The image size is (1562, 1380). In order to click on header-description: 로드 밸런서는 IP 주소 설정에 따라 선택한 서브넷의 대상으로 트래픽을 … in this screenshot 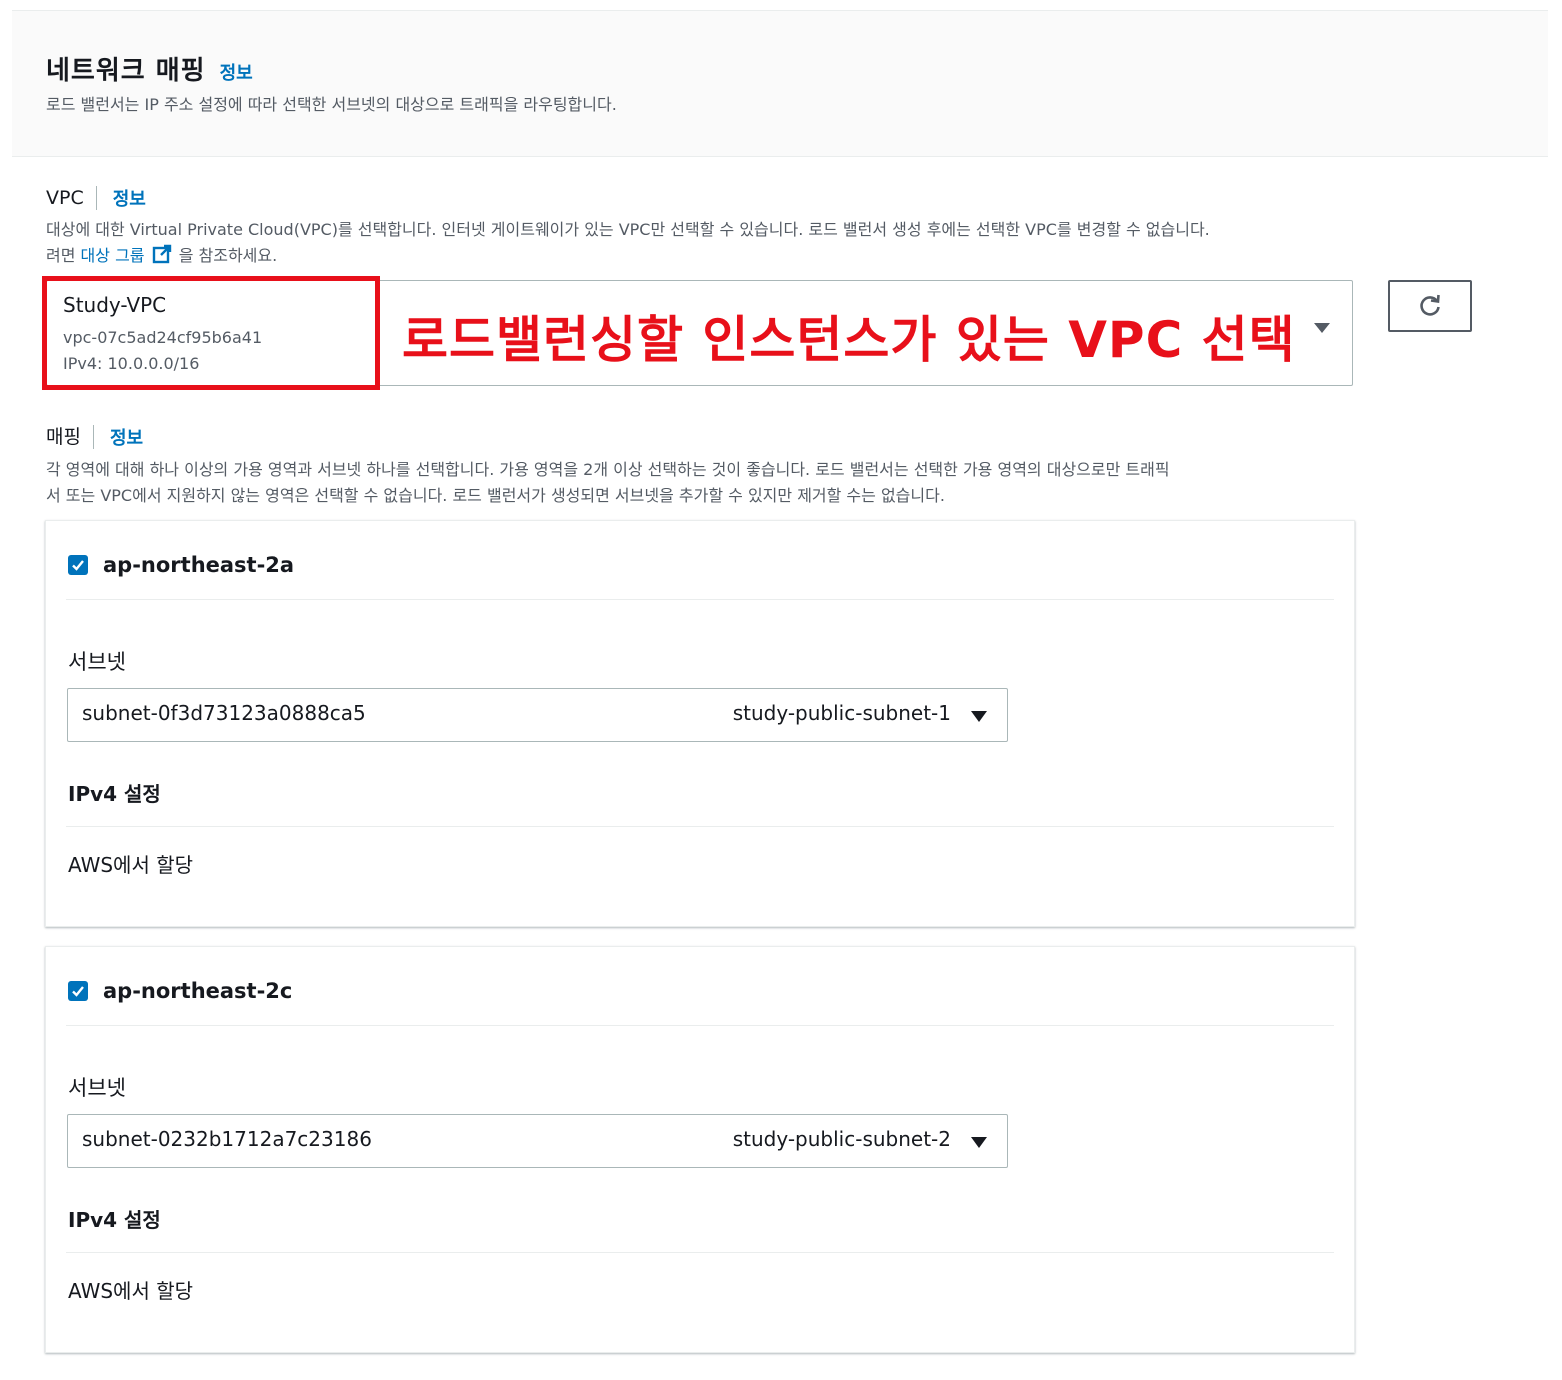, I will do `click(331, 104)`.